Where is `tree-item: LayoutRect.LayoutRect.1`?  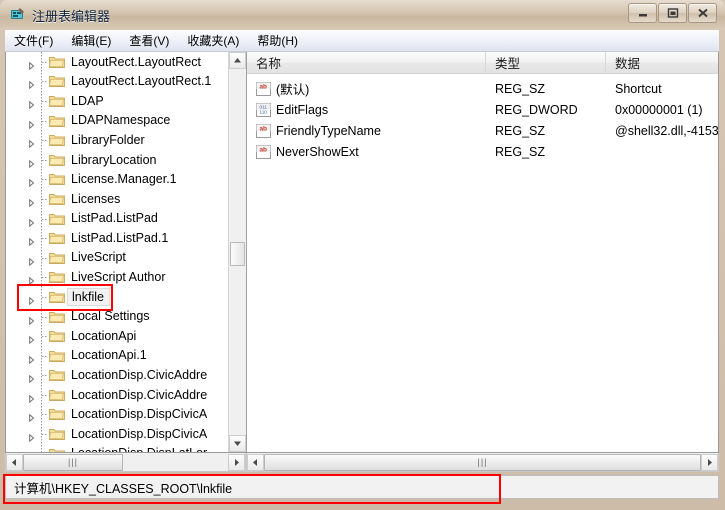
tree-item: LayoutRect.LayoutRect.1 is located at coordinates (117, 82).